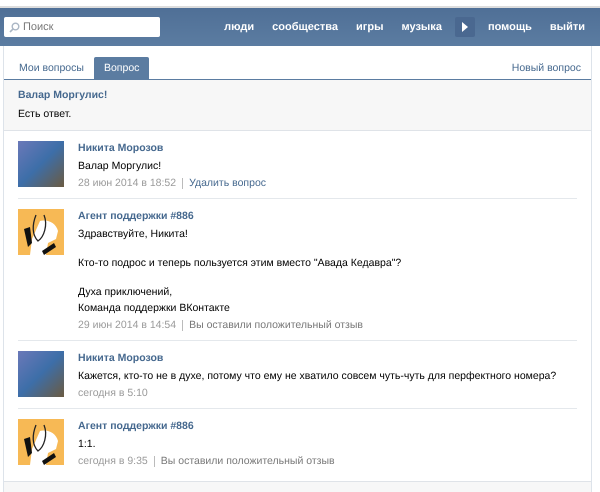 This screenshot has height=492, width=600. Describe the element at coordinates (113, 393) in the screenshot. I see `message-time: сегодня в 5:10` at that location.